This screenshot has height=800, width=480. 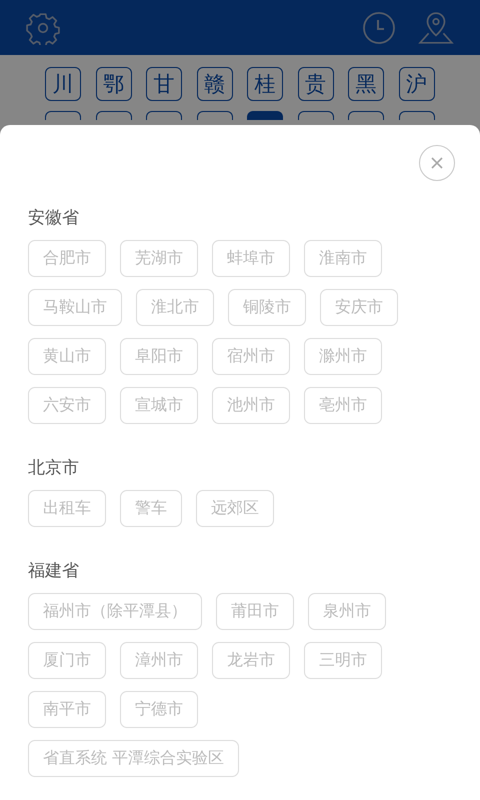 What do you see at coordinates (316, 84) in the screenshot?
I see `province-key: 贵` at bounding box center [316, 84].